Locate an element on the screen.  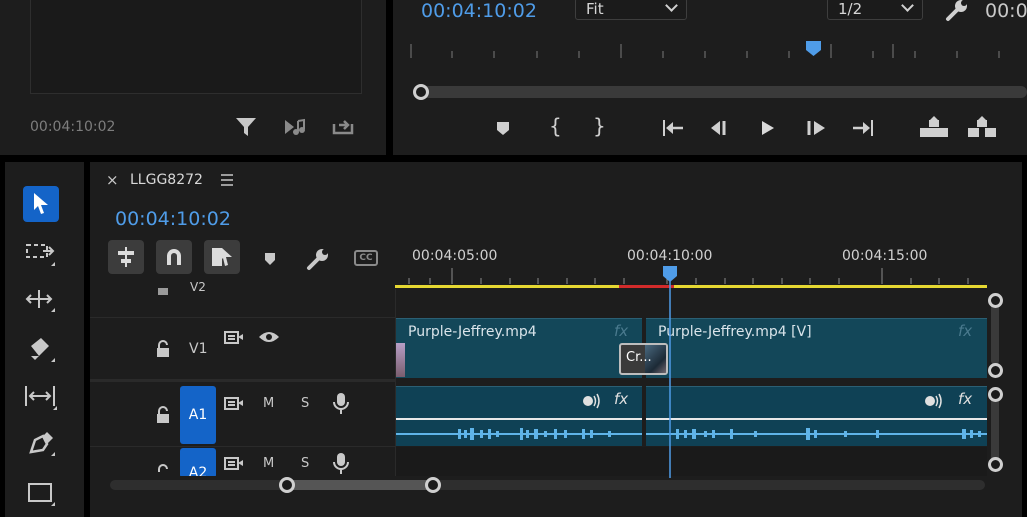
export-frame-icon is located at coordinates (343, 126).